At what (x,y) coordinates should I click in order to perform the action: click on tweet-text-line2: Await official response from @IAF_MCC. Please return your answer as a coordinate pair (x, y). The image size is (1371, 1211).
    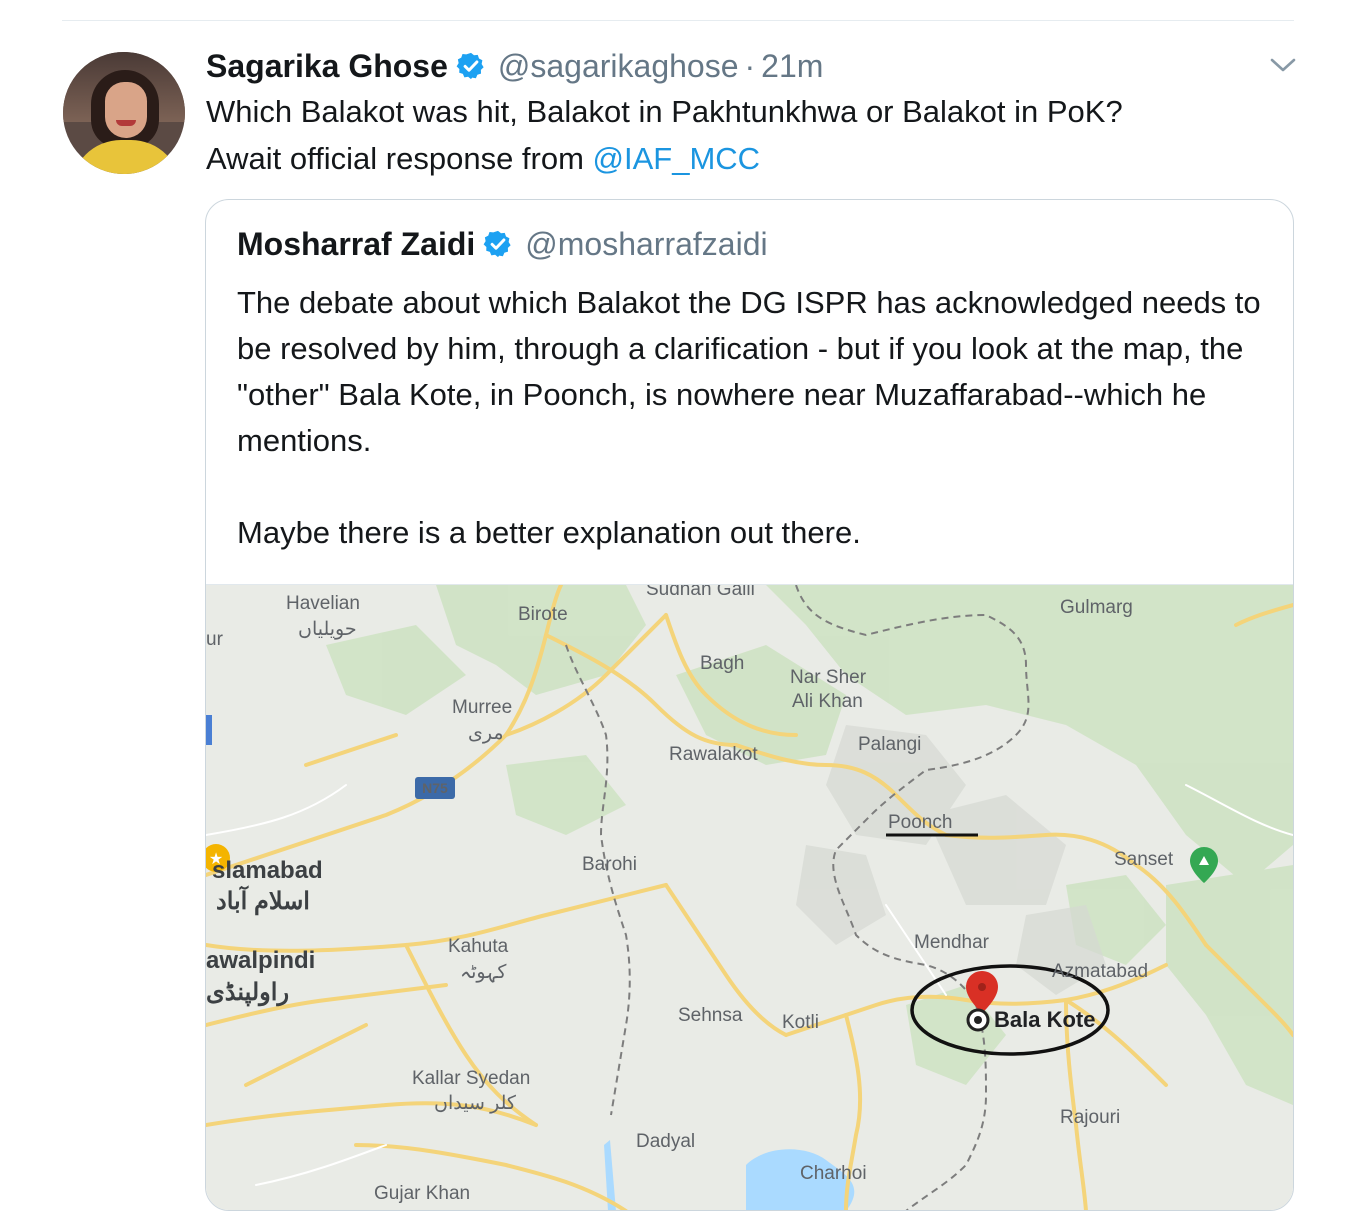
    Looking at the image, I should click on (751, 158).